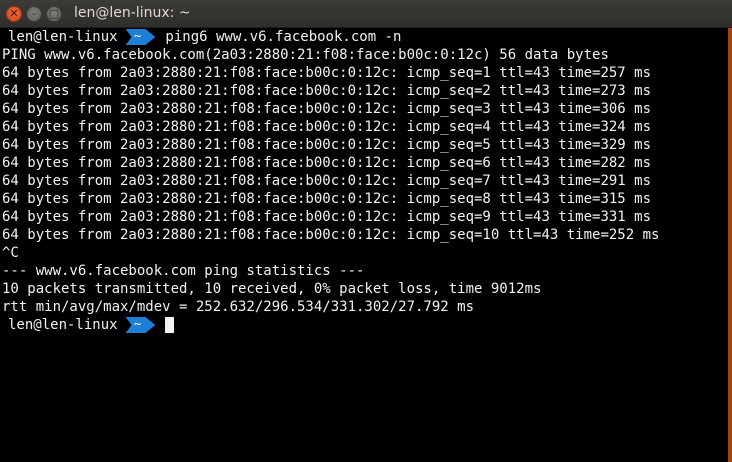 Image resolution: width=732 pixels, height=462 pixels. I want to click on maximize-button: □, so click(54, 14).